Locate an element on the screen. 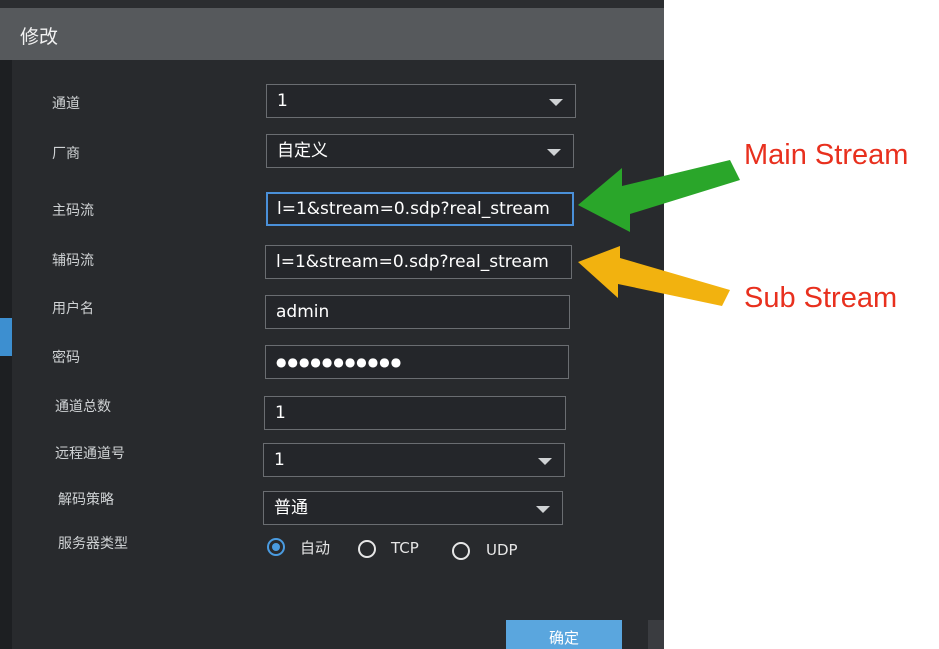 Image resolution: width=939 pixels, height=649 pixels. main-stream-arrow-icon is located at coordinates (659, 196).